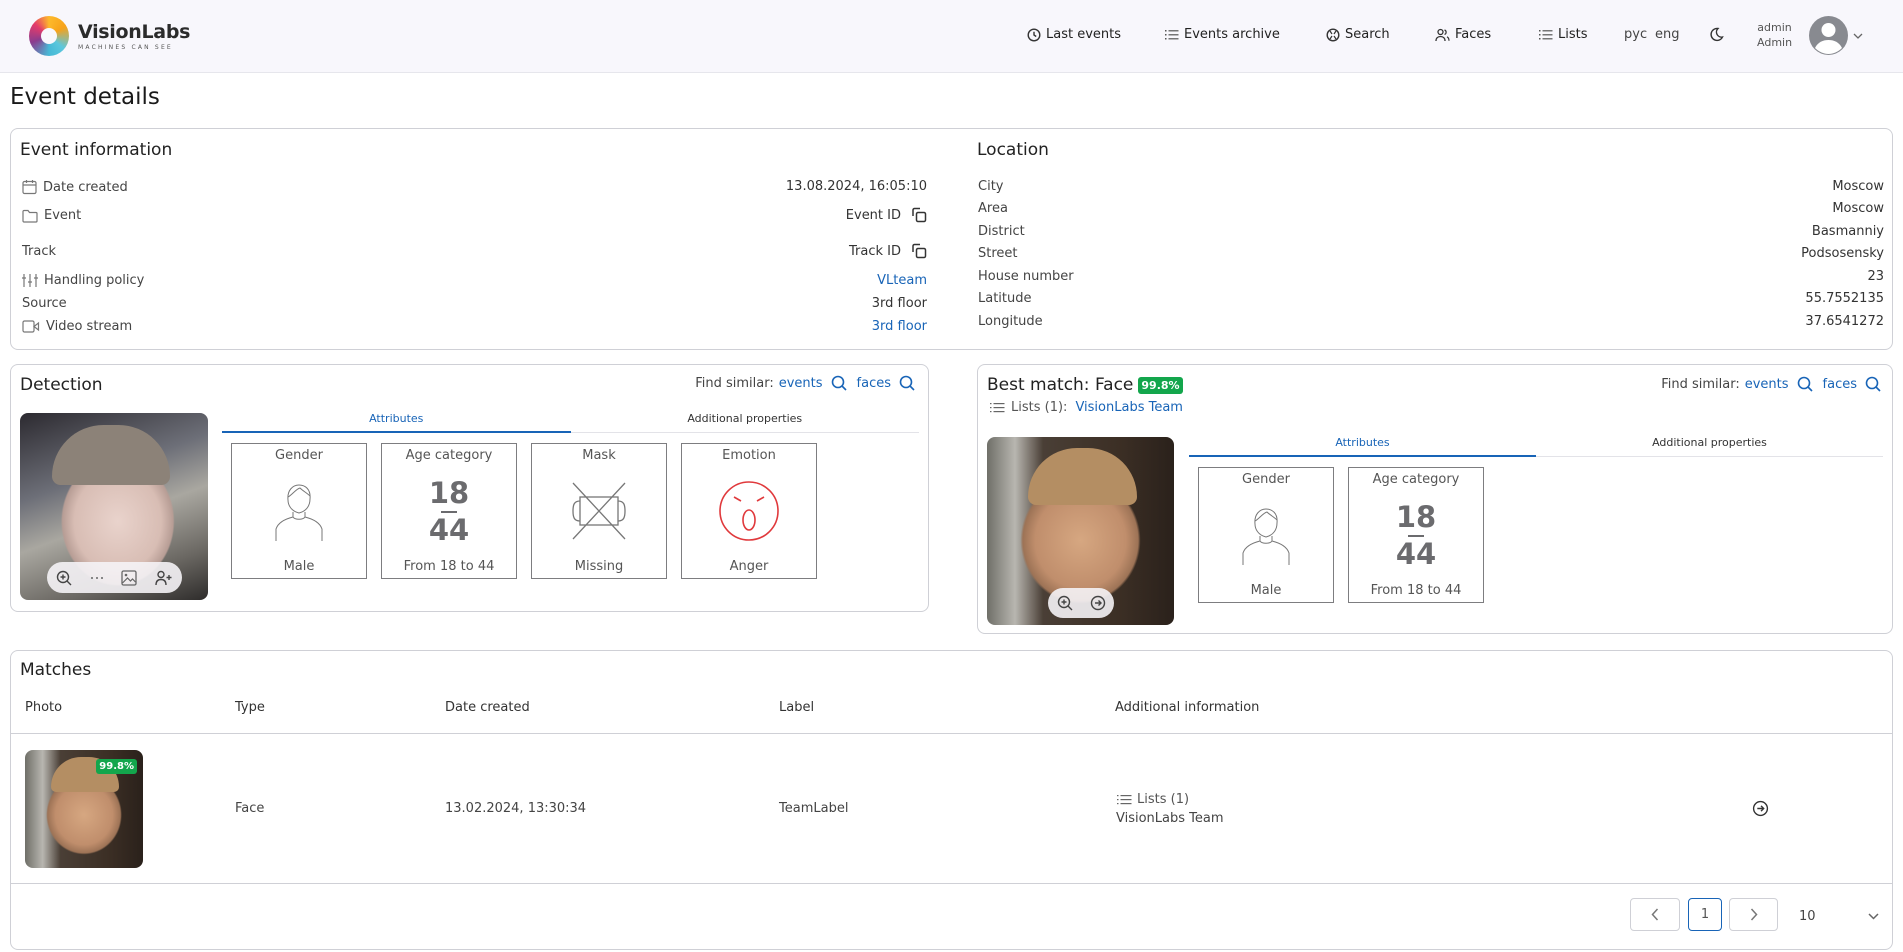 The image size is (1903, 952). I want to click on more-dots-icon, so click(96, 577).